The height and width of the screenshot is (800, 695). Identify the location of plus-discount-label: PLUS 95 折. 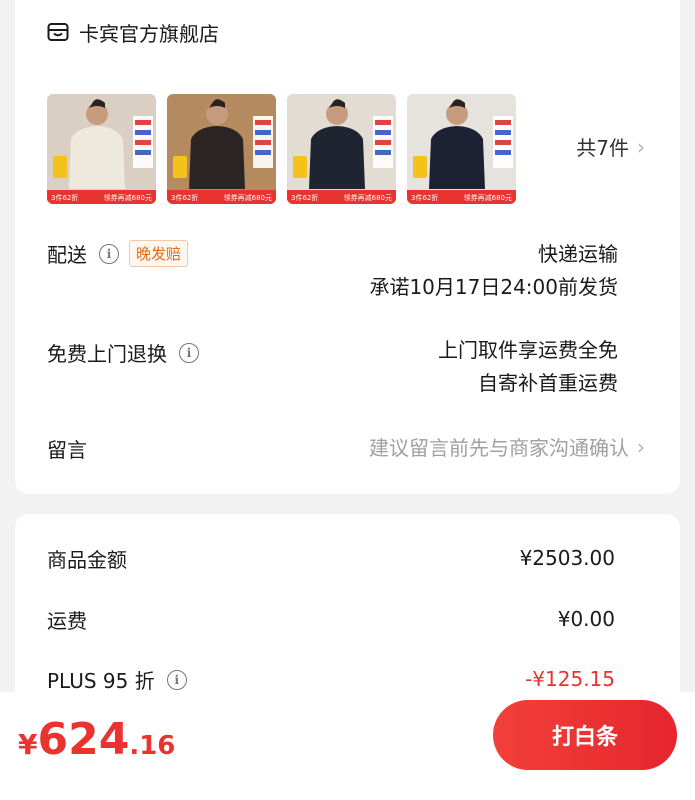
(101, 681).